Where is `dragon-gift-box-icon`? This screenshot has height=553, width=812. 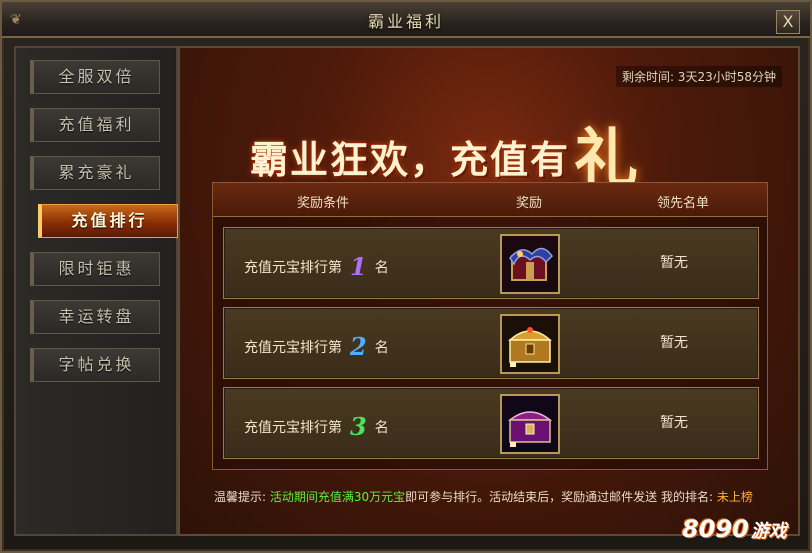
dragon-gift-box-icon is located at coordinates (530, 264).